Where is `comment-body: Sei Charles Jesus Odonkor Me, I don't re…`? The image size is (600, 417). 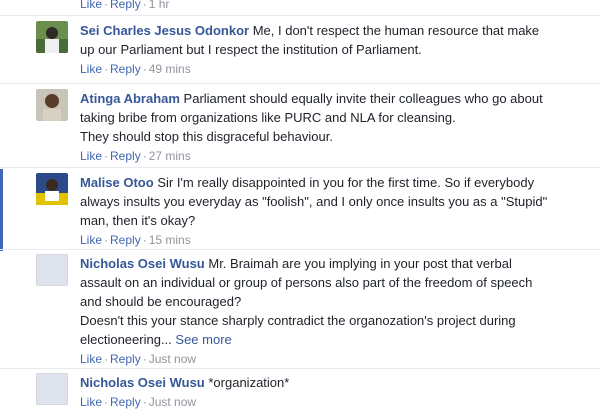 comment-body: Sei Charles Jesus Odonkor Me, I don't re… is located at coordinates (330, 49).